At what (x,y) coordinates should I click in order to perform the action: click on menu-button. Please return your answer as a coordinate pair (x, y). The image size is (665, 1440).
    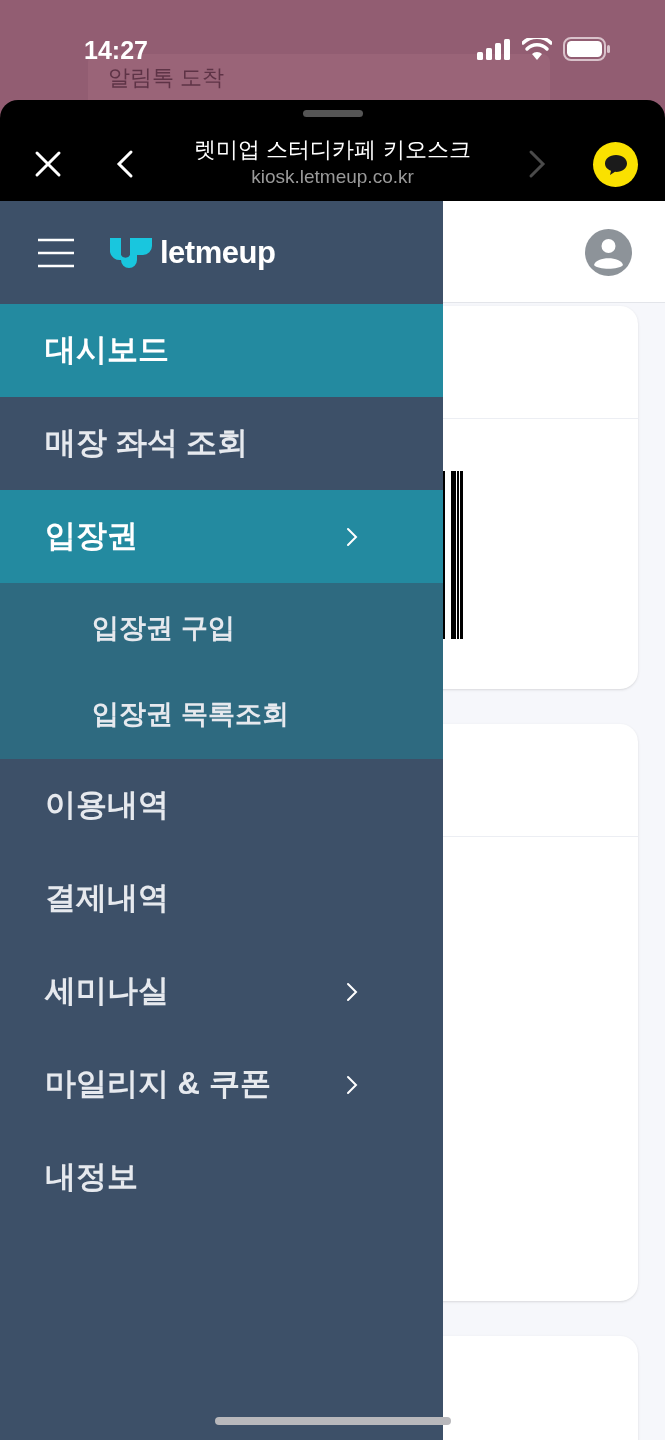
    Looking at the image, I should click on (56, 252).